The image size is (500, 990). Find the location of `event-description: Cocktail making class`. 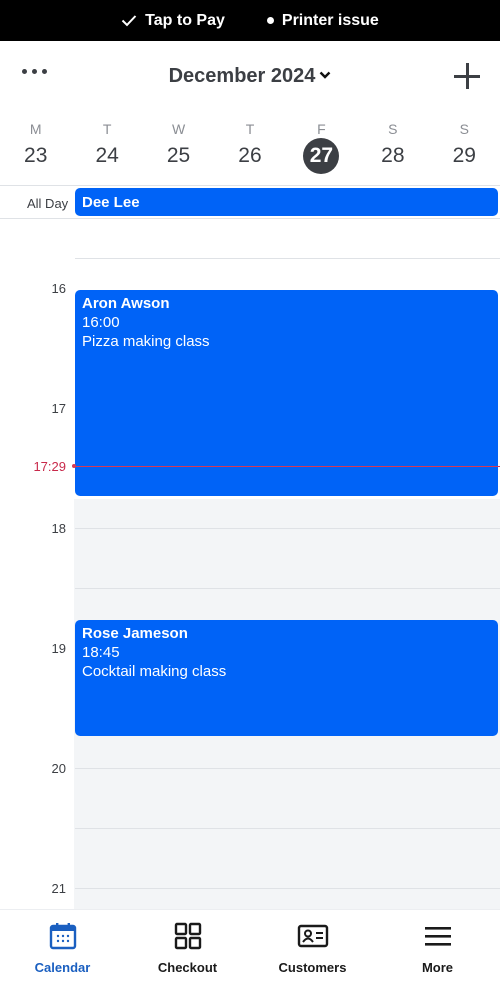

event-description: Cocktail making class is located at coordinates (154, 671).